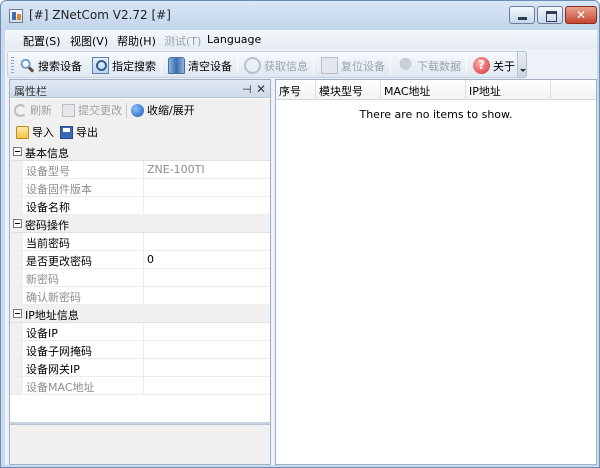  Describe the element at coordinates (140, 296) in the screenshot. I see `property-row: 确认新密码` at that location.